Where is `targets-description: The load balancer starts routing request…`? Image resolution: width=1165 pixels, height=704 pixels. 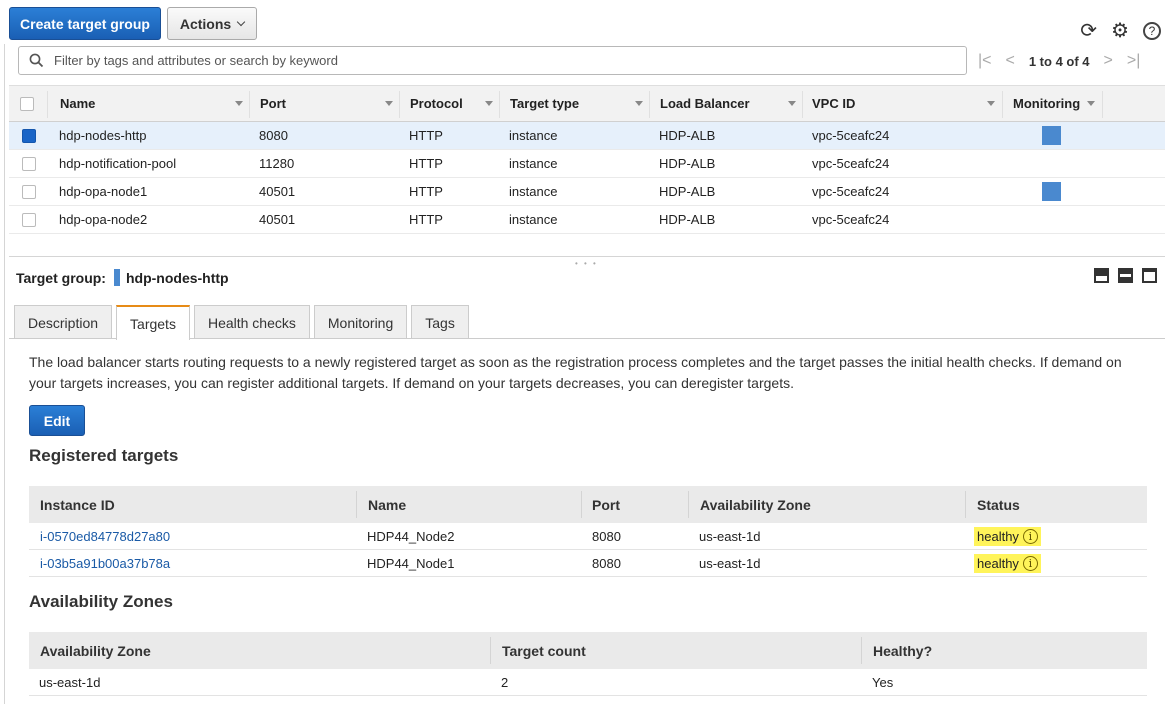
targets-description: The load balancer starts routing request… is located at coordinates (575, 372).